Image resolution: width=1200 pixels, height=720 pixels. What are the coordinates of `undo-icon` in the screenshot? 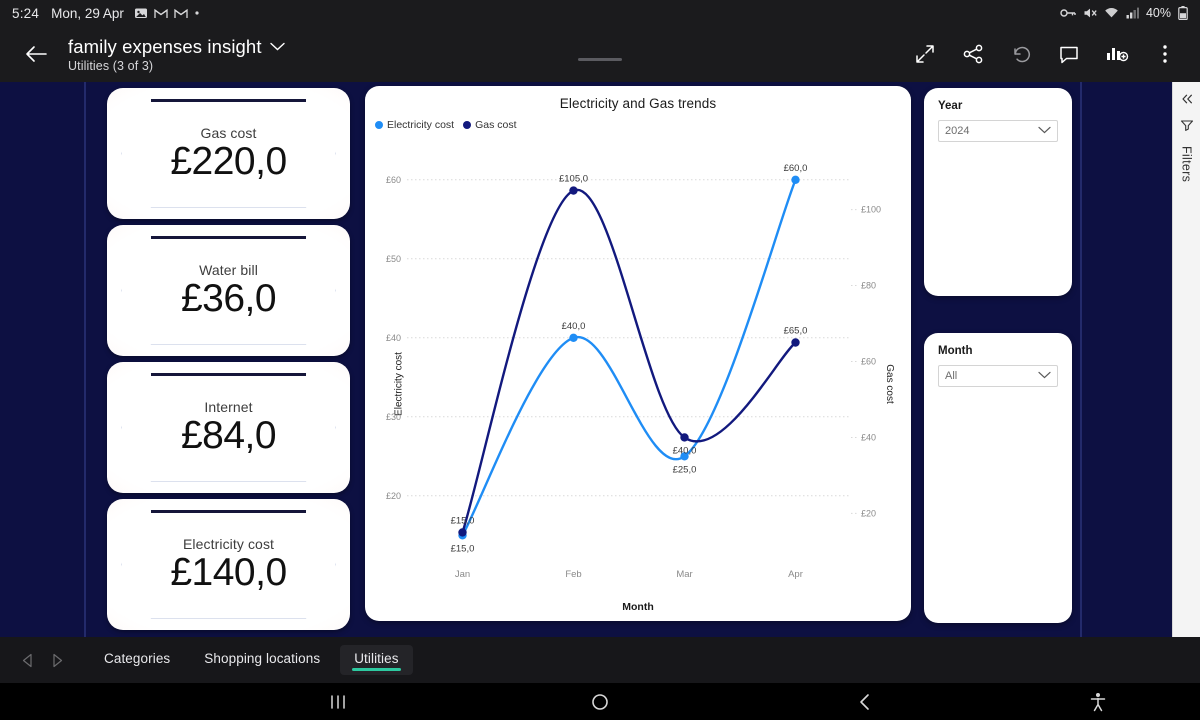 It's located at (1021, 54).